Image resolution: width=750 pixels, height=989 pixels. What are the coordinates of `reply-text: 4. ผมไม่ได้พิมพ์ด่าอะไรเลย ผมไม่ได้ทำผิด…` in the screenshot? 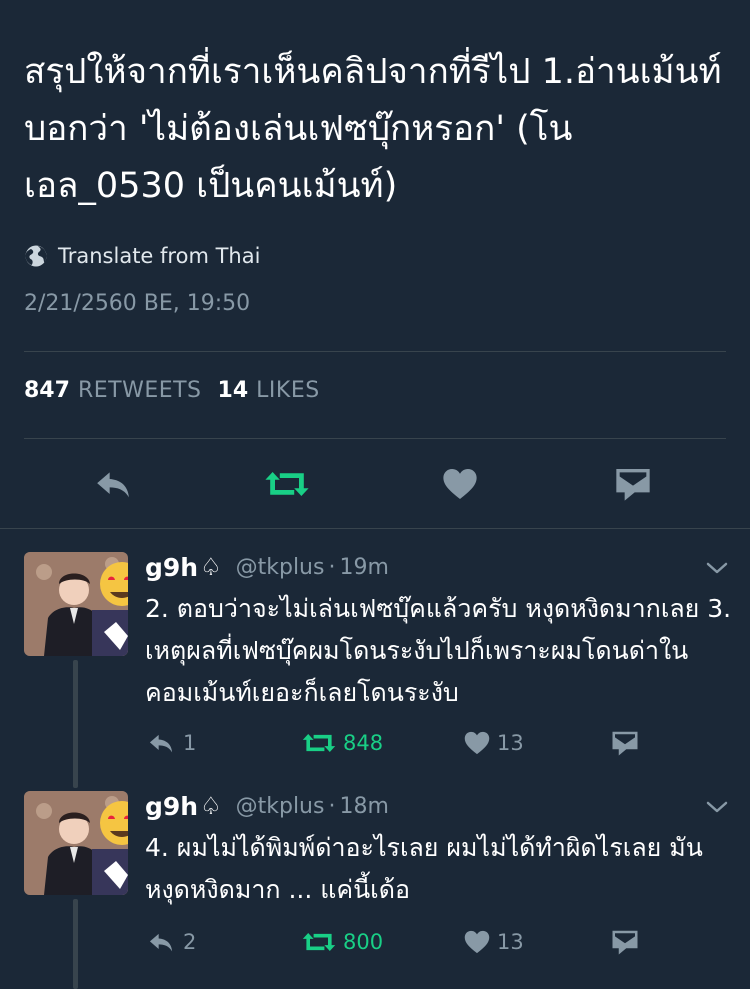 It's located at (424, 868).